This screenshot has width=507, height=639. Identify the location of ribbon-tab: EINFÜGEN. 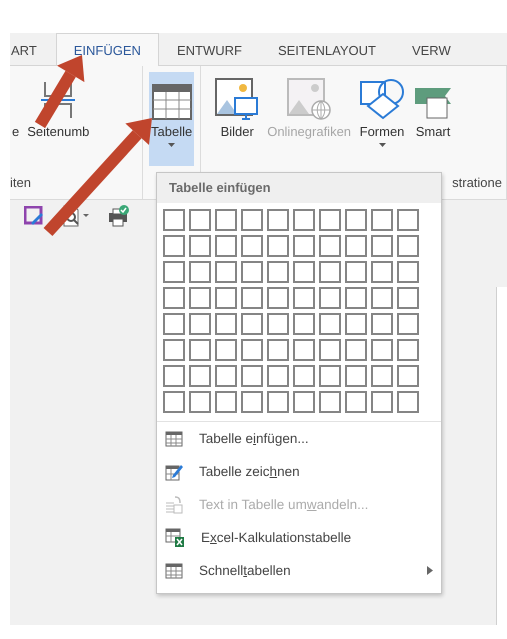
(107, 49).